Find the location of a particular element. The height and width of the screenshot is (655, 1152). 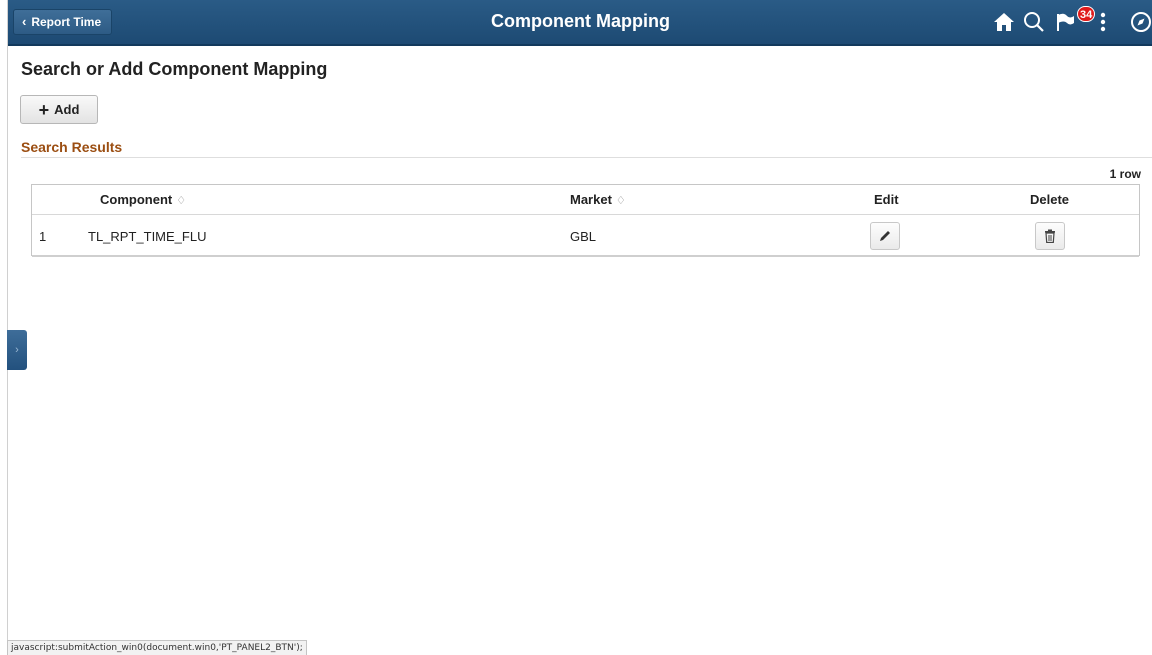

page-title: Search or Add Component Mapping is located at coordinates (174, 69).